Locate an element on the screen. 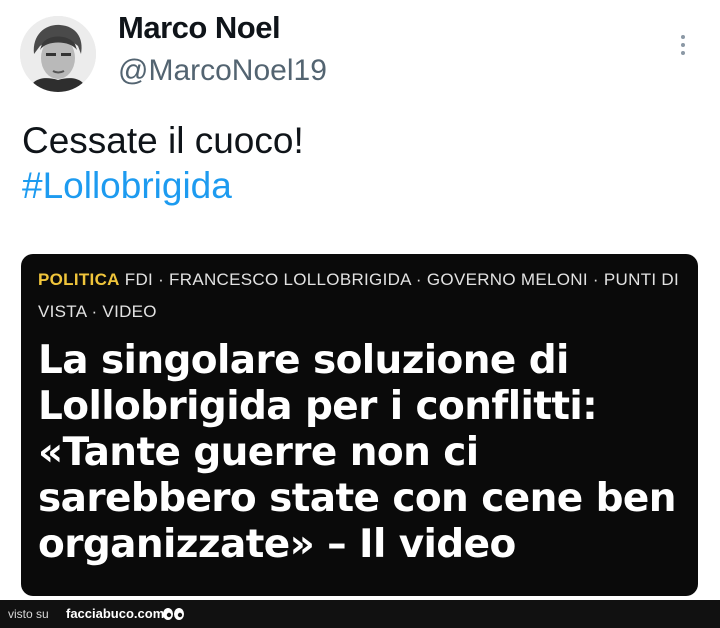 The image size is (720, 628). watermark-site: facciabuco.com is located at coordinates (115, 613).